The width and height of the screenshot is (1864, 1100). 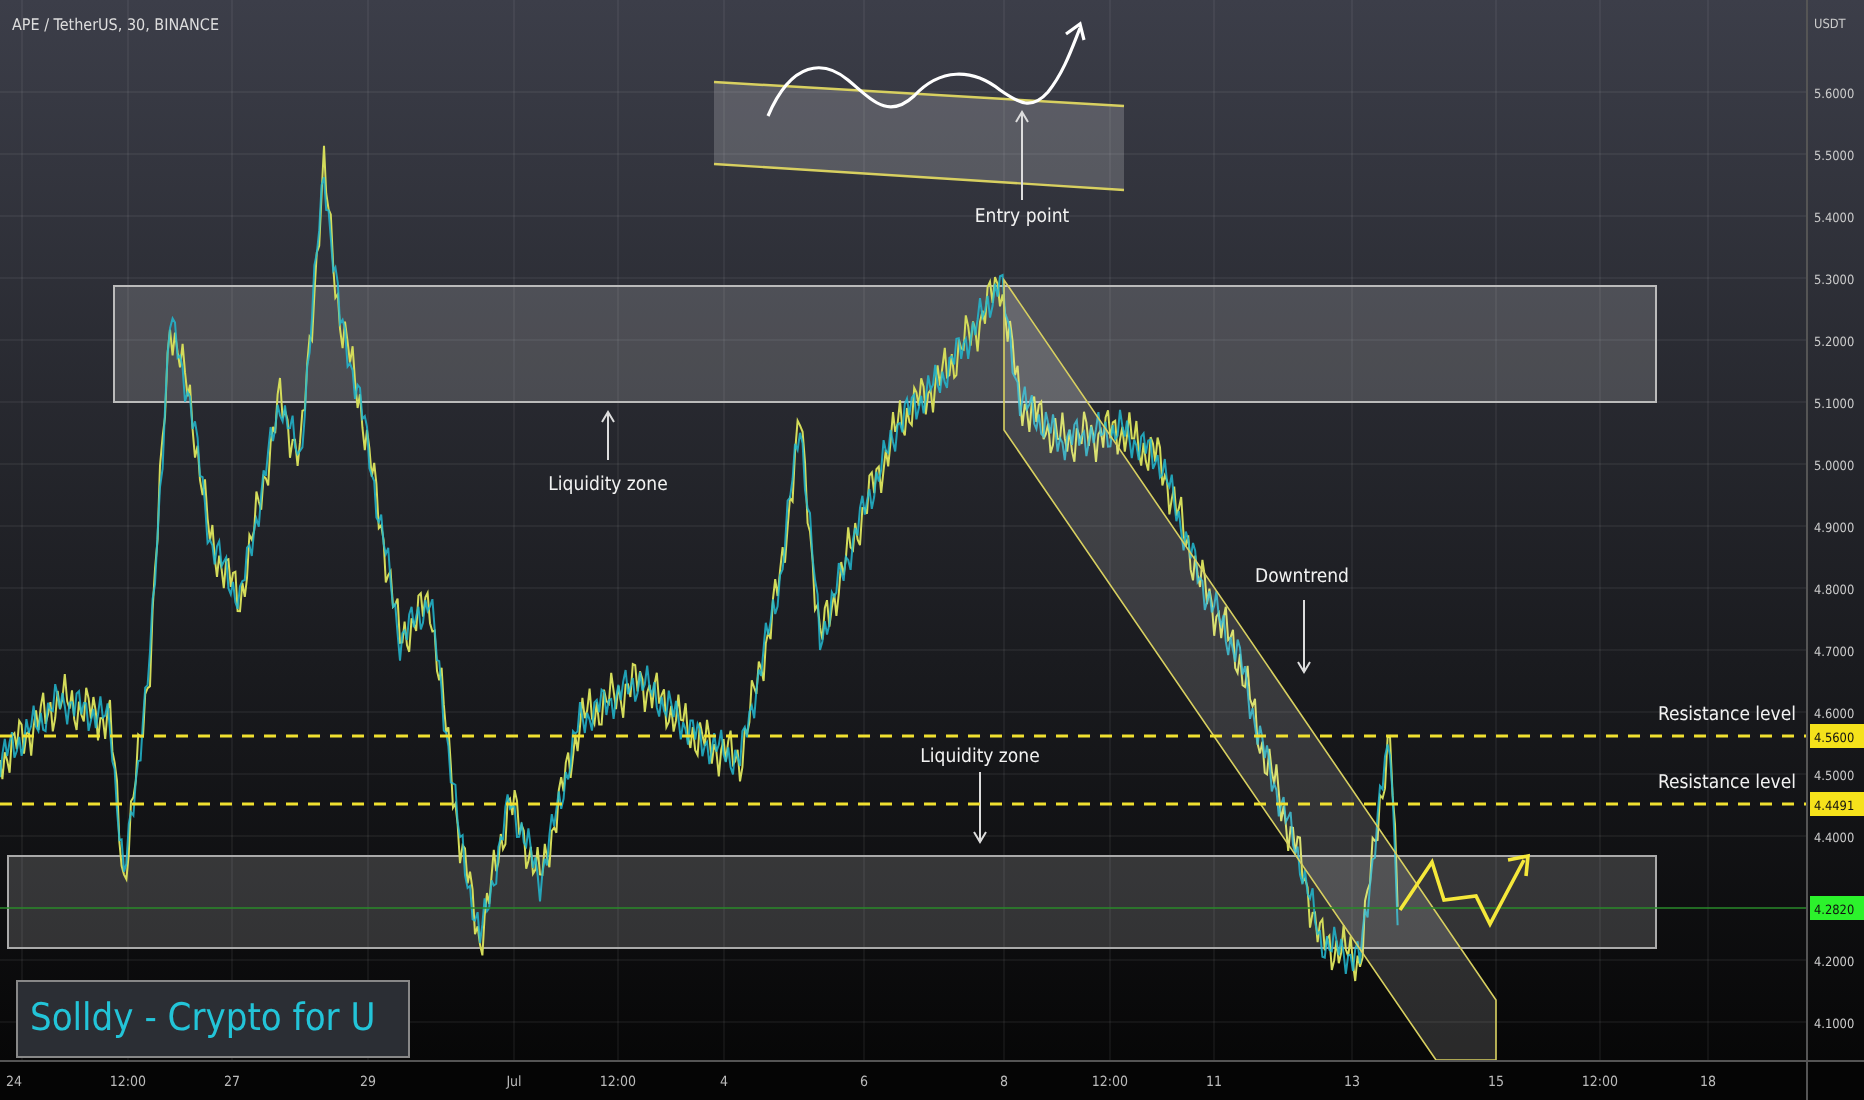 I want to click on zigzag-arrow-drawing, so click(x=1464, y=890).